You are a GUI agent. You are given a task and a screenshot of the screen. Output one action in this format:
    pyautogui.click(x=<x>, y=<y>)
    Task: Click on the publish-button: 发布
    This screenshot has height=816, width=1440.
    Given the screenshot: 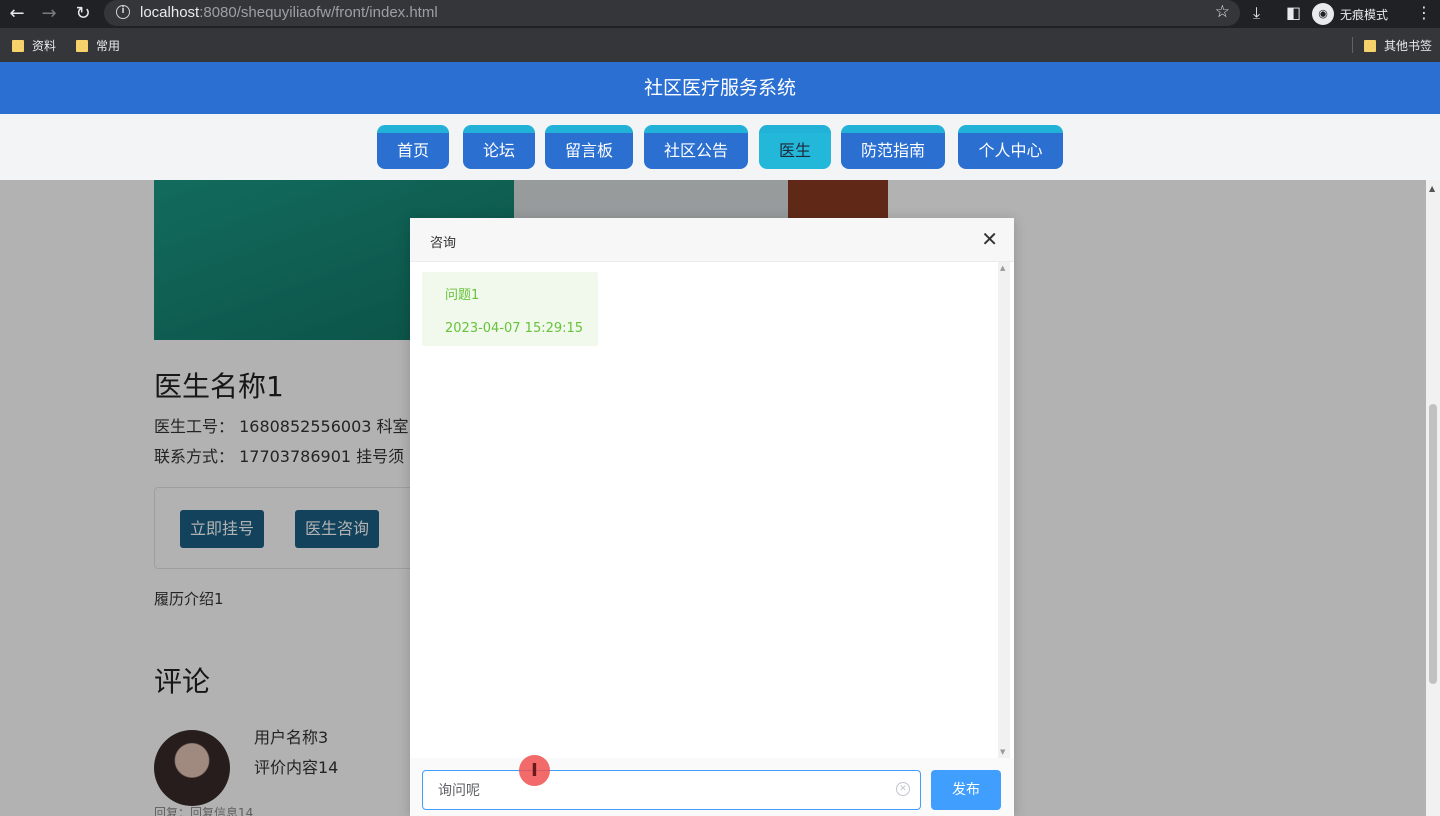 What is the action you would take?
    pyautogui.click(x=966, y=790)
    